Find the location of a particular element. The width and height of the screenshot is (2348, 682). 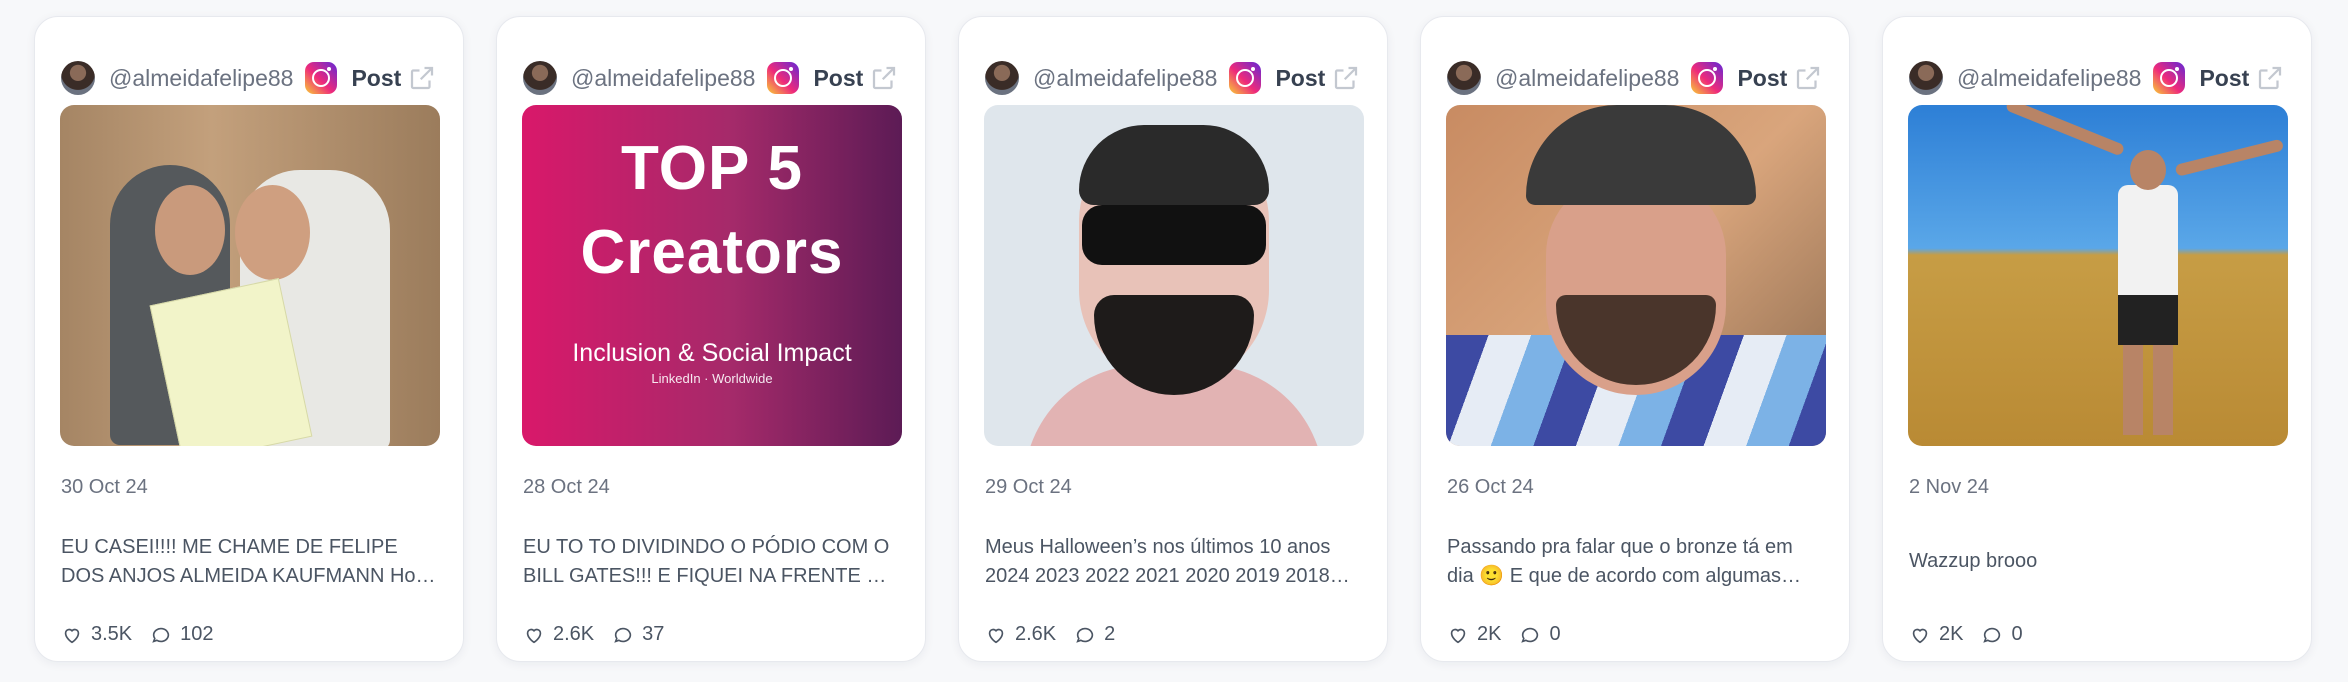

thumbnail-caption: LinkedIn · Worldwide is located at coordinates (712, 378).